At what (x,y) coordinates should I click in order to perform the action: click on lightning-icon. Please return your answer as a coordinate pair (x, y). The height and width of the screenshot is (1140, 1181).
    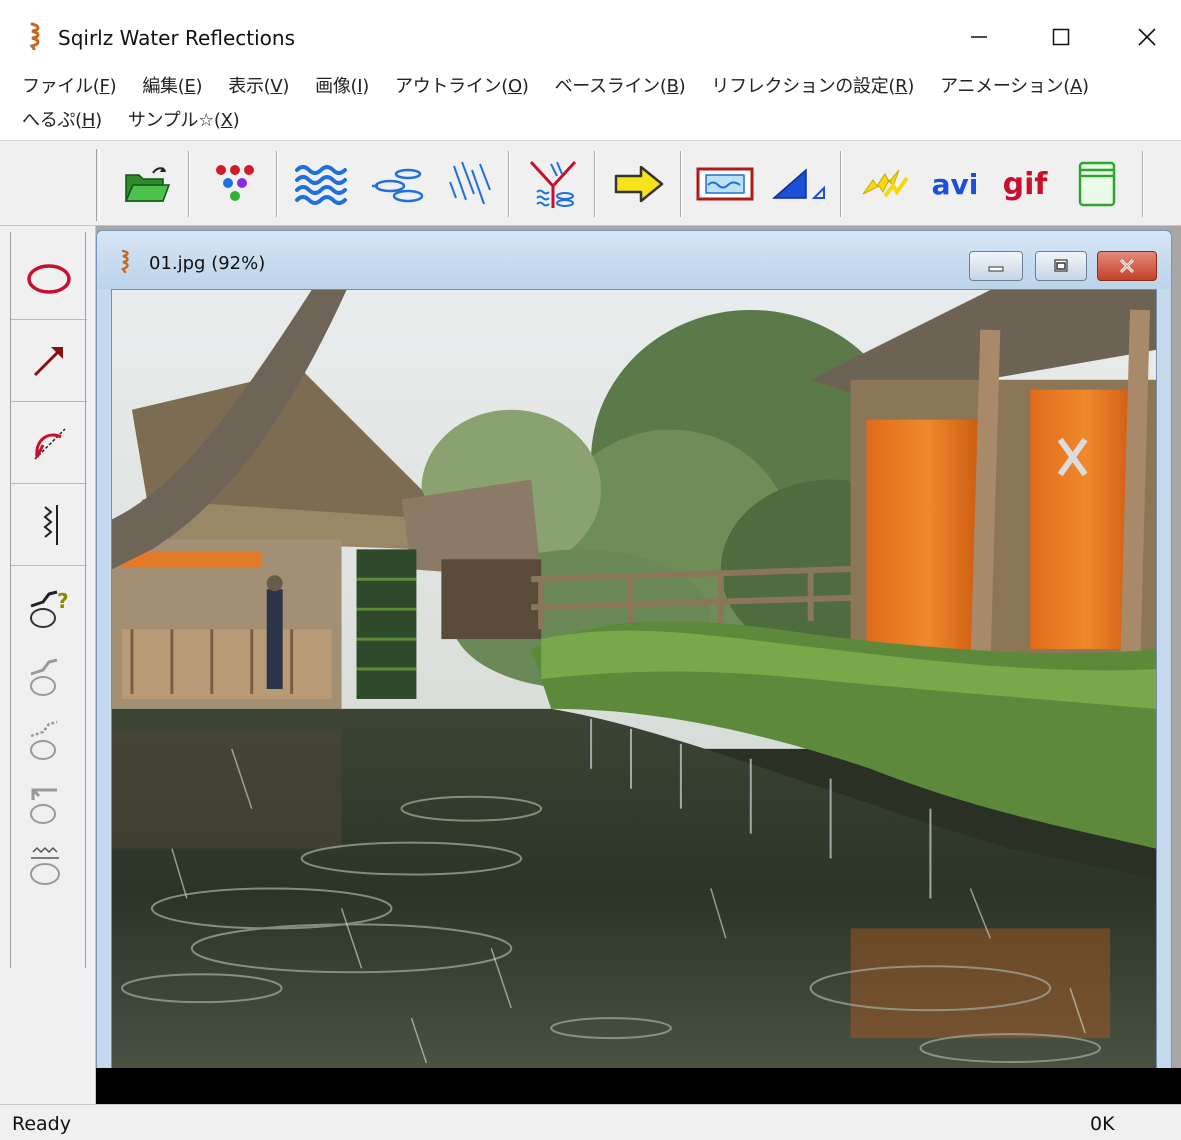
    Looking at the image, I should click on (885, 183).